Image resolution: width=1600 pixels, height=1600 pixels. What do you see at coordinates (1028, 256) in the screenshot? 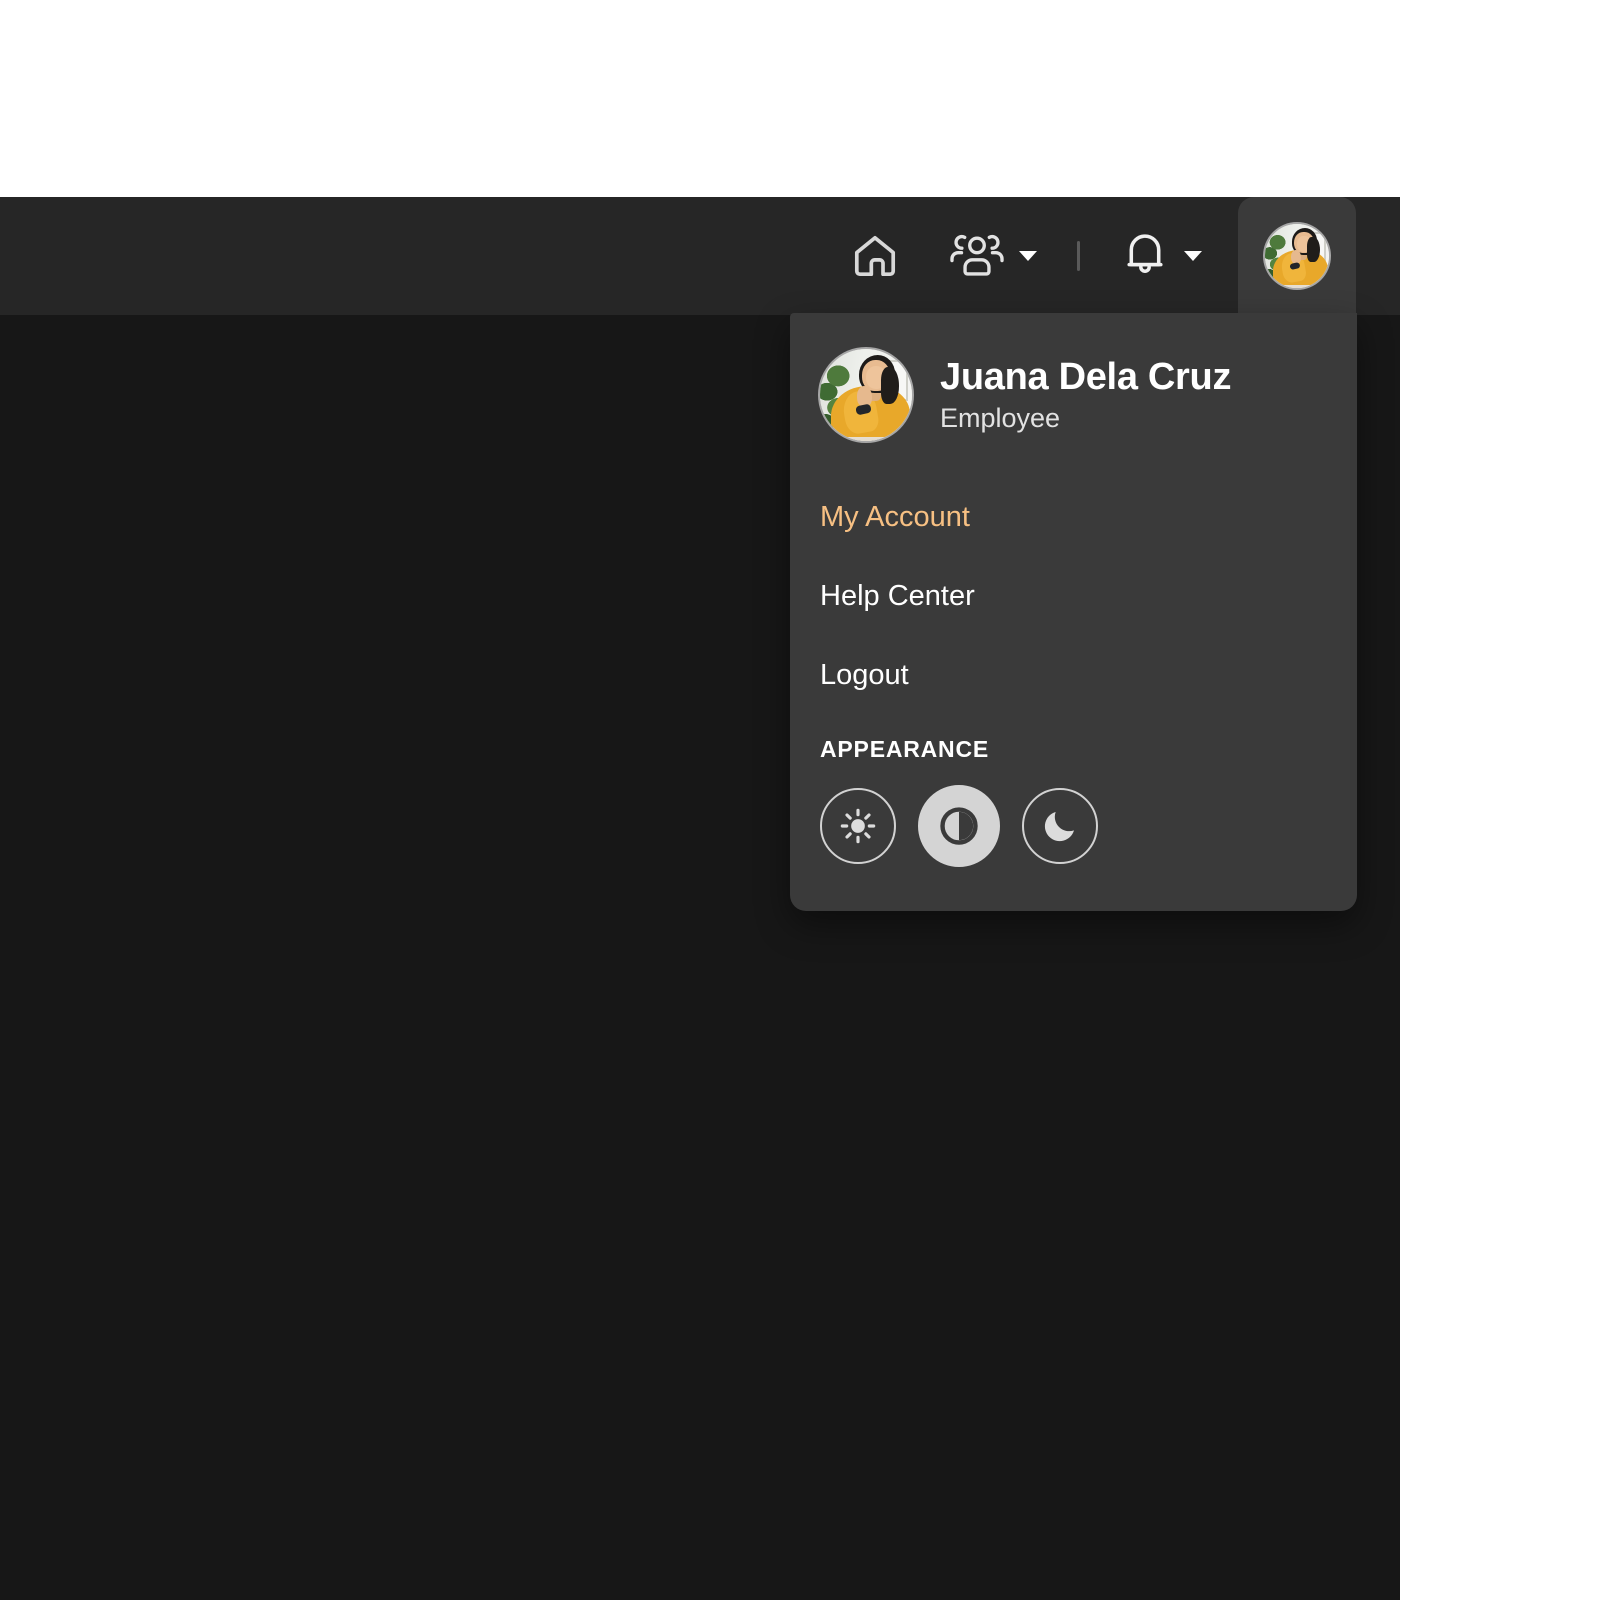
I see `chevron-down-icon-people` at bounding box center [1028, 256].